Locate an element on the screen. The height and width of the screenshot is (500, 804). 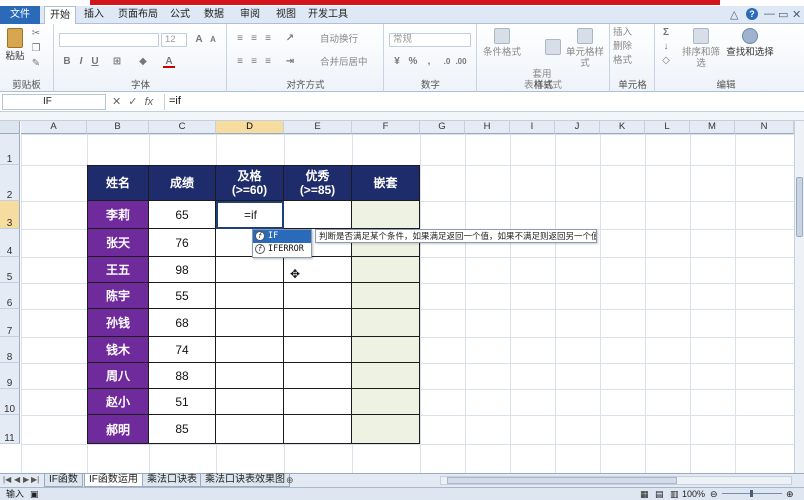
score-cell: 88 is located at coordinates (182, 376).